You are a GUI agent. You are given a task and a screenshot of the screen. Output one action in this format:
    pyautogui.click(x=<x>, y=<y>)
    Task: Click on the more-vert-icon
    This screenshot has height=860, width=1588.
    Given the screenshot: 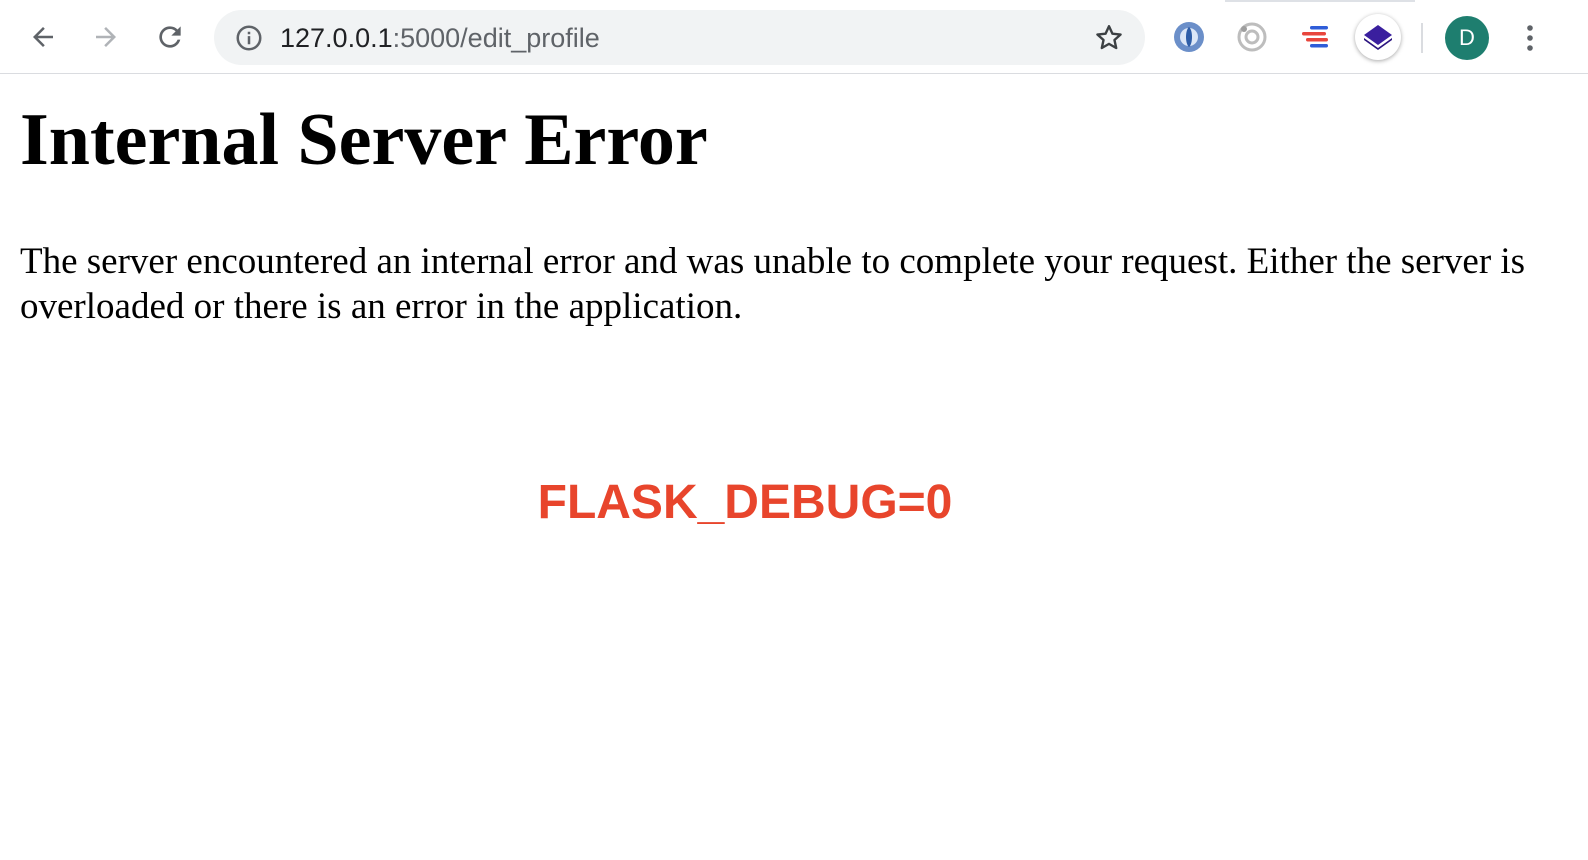 What is the action you would take?
    pyautogui.click(x=1530, y=38)
    